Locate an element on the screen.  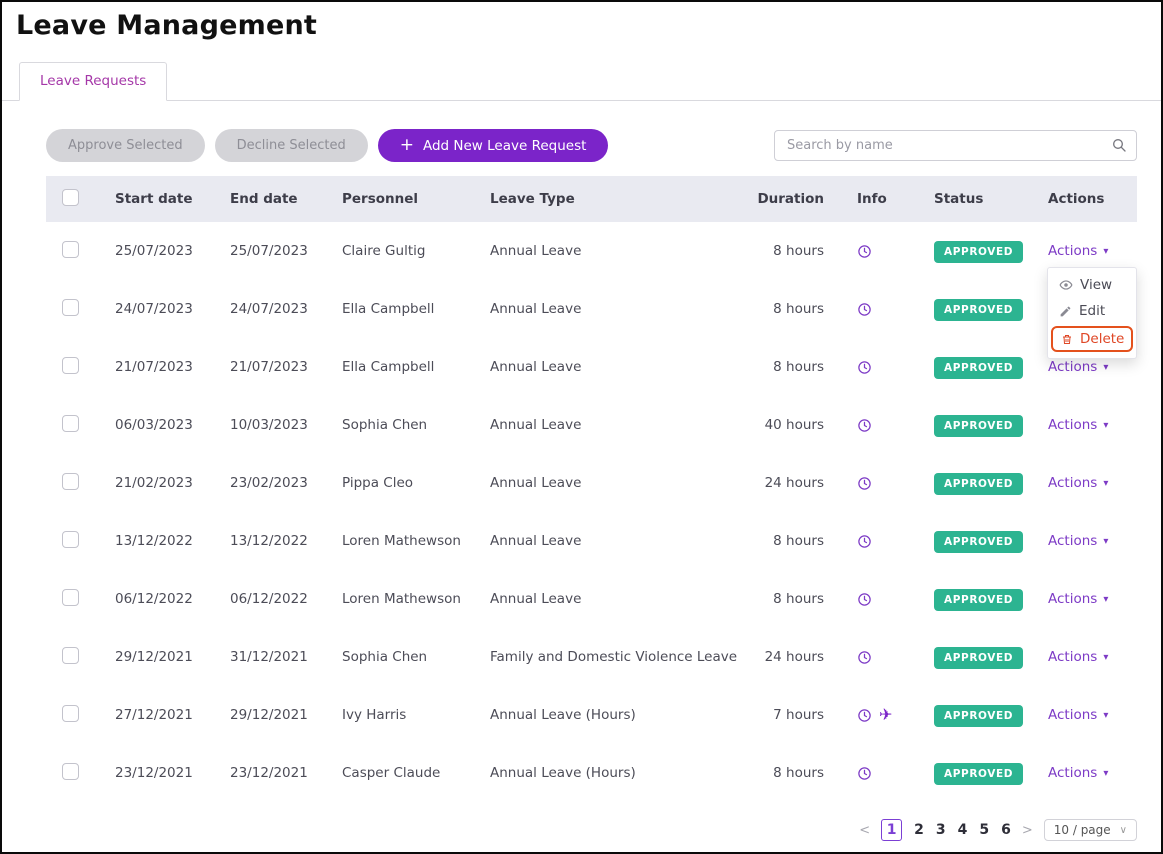
page-number-6: 6 is located at coordinates (1006, 830).